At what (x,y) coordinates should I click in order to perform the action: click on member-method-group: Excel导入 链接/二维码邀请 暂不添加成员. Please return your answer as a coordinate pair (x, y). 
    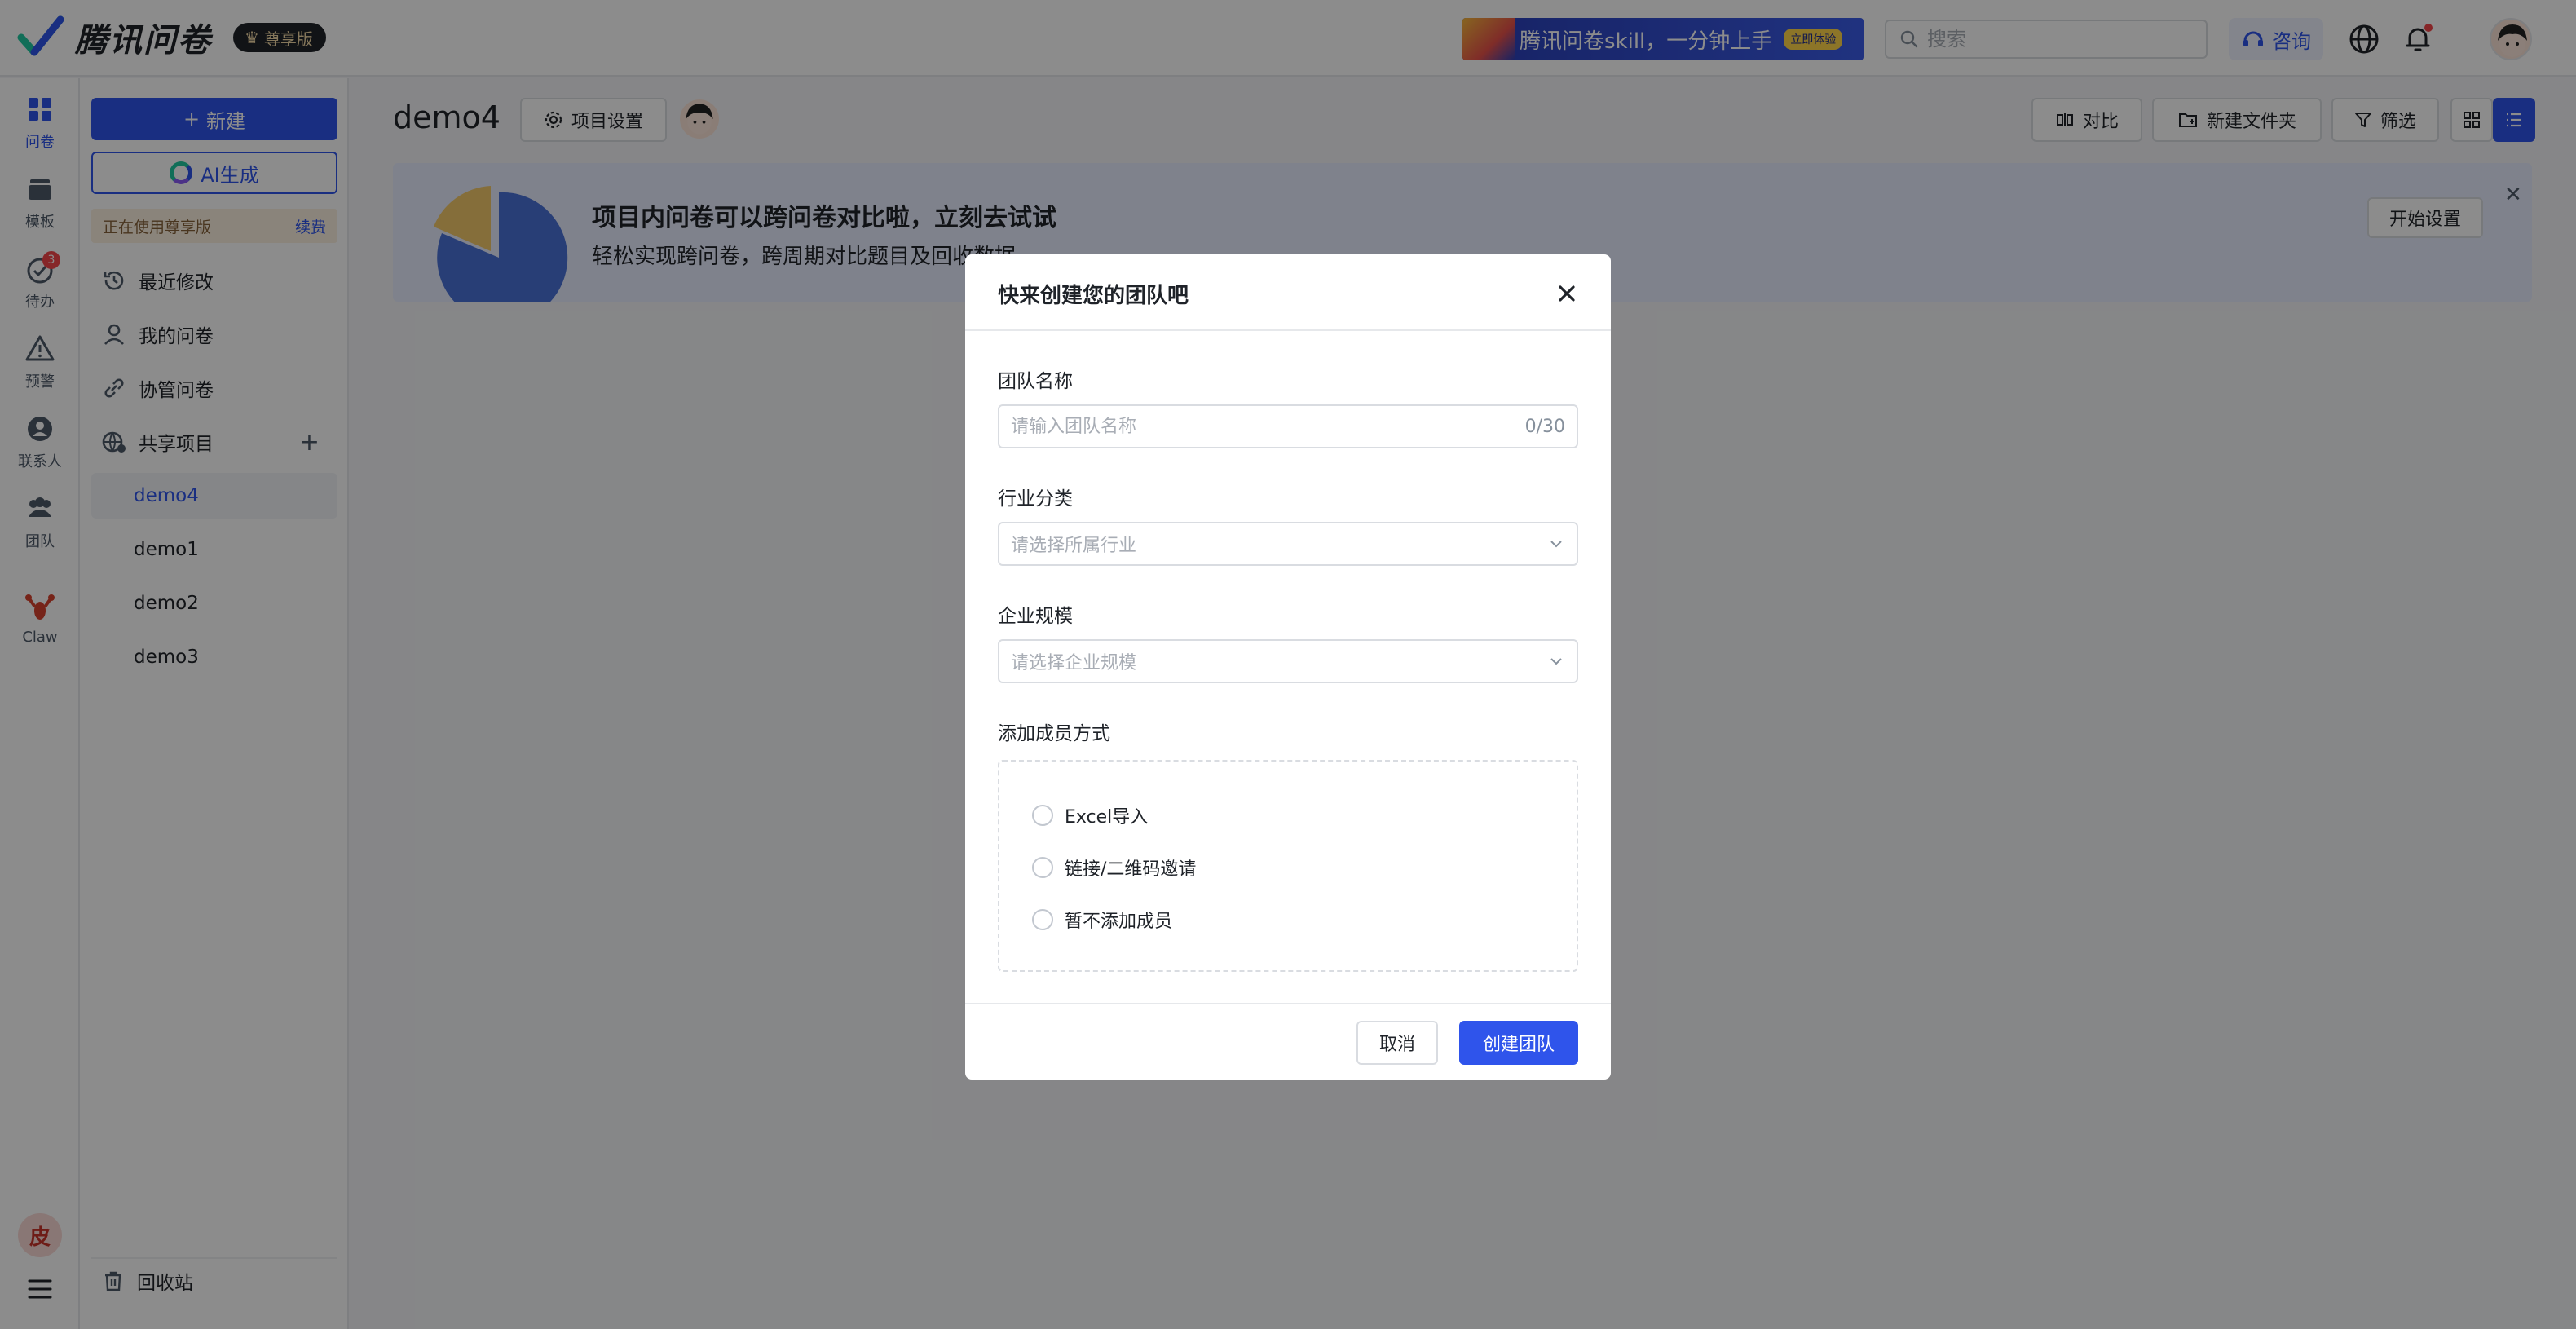
    Looking at the image, I should click on (1288, 866).